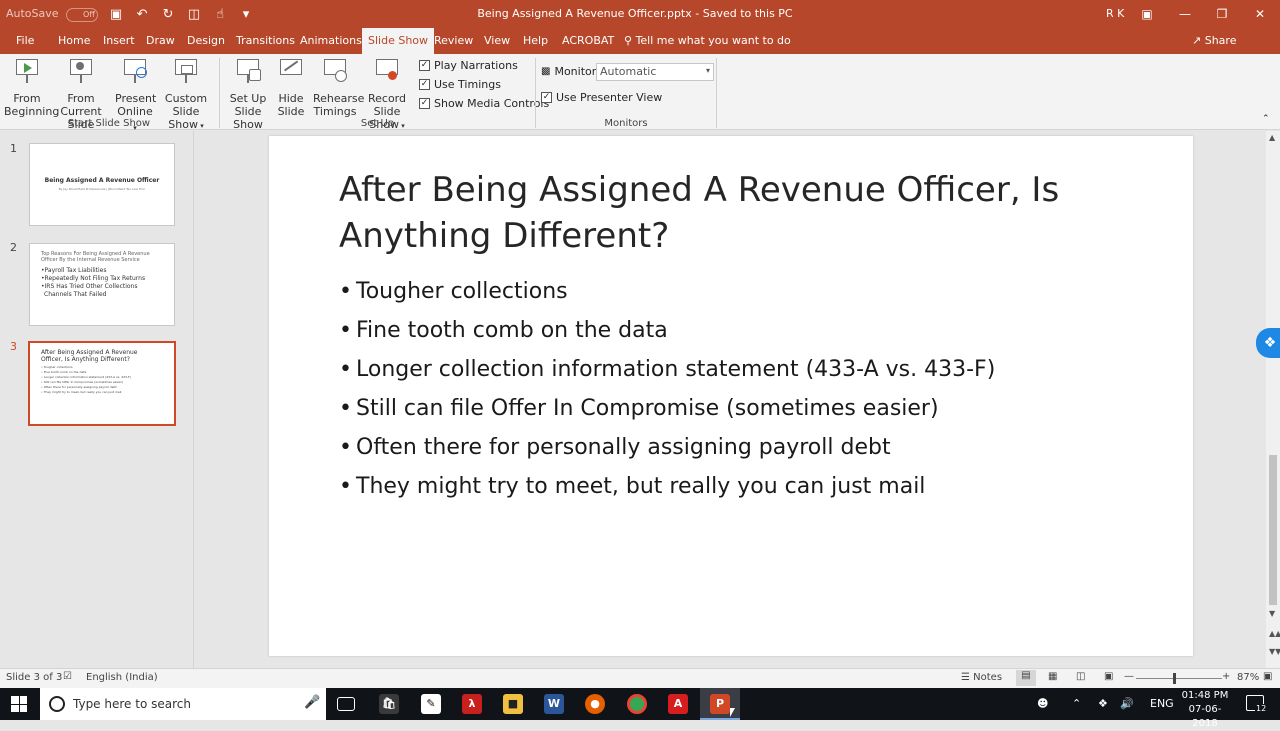  What do you see at coordinates (431, 704) in the screenshot?
I see `sticky-notes-icon: ✎` at bounding box center [431, 704].